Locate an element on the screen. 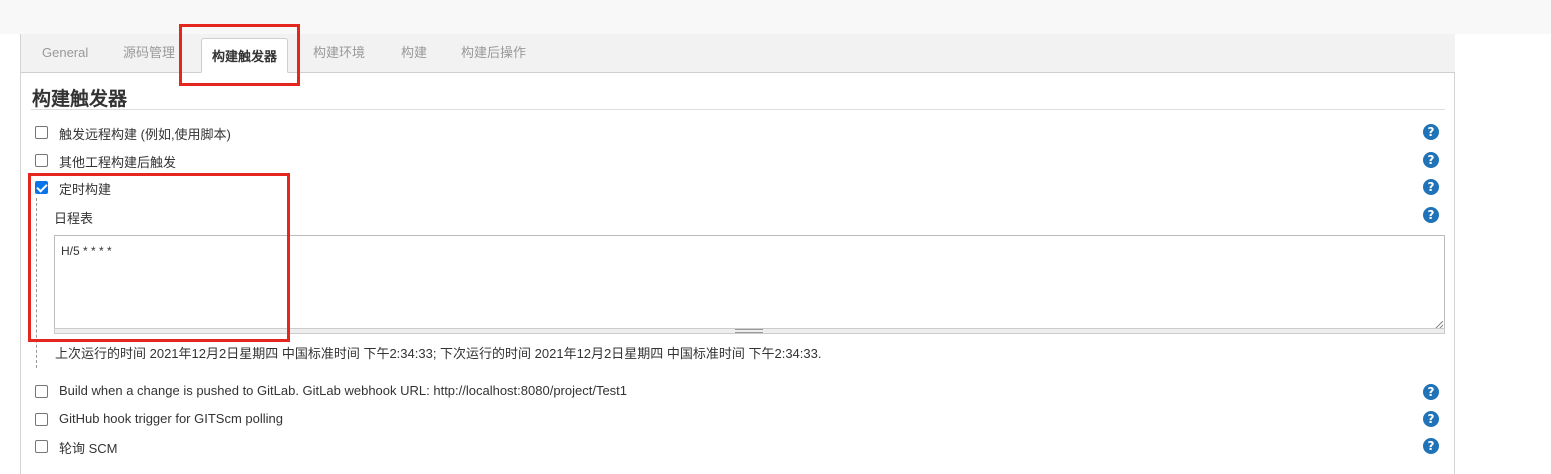 The height and width of the screenshot is (474, 1551). trigger-after-other-projects-checkbox is located at coordinates (41, 160).